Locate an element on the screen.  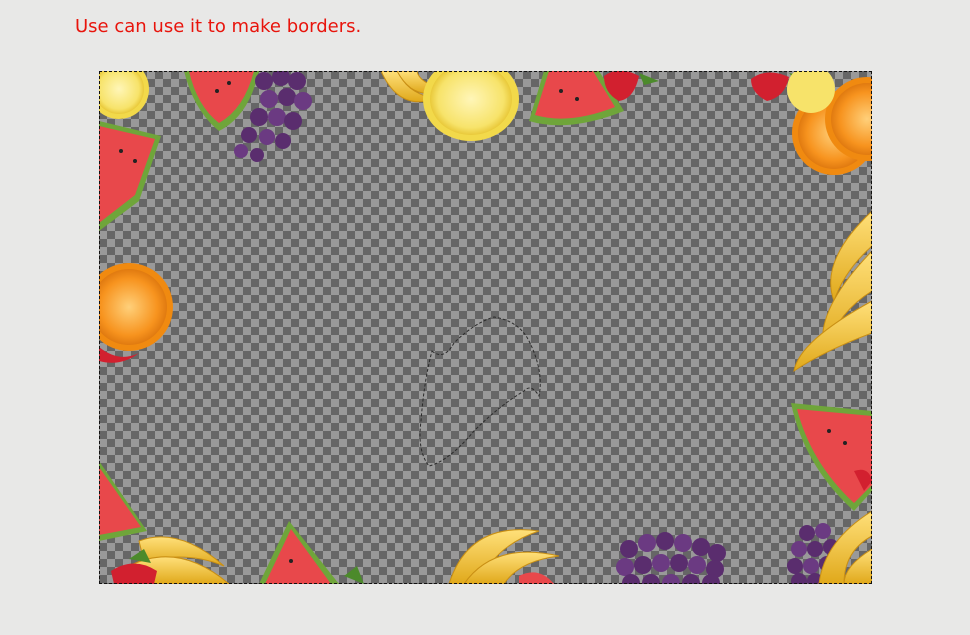
lasso-selection is located at coordinates (480, 391).